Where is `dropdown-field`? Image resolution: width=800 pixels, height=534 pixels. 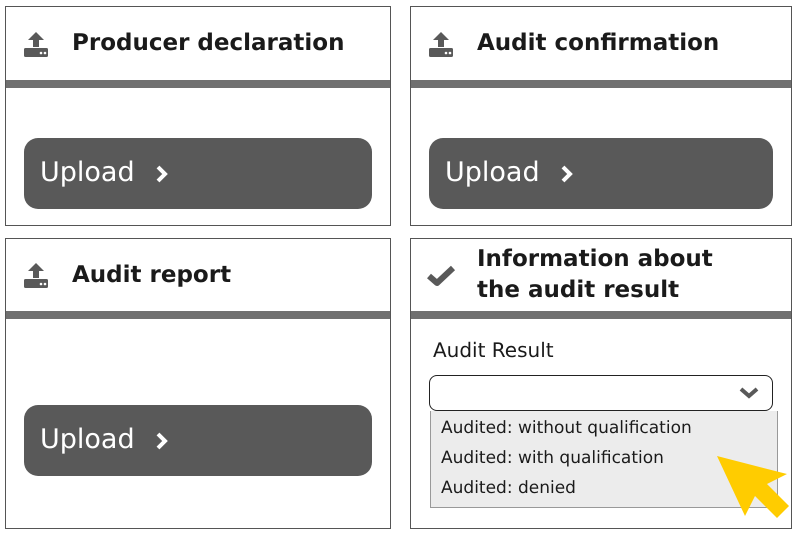 dropdown-field is located at coordinates (601, 393).